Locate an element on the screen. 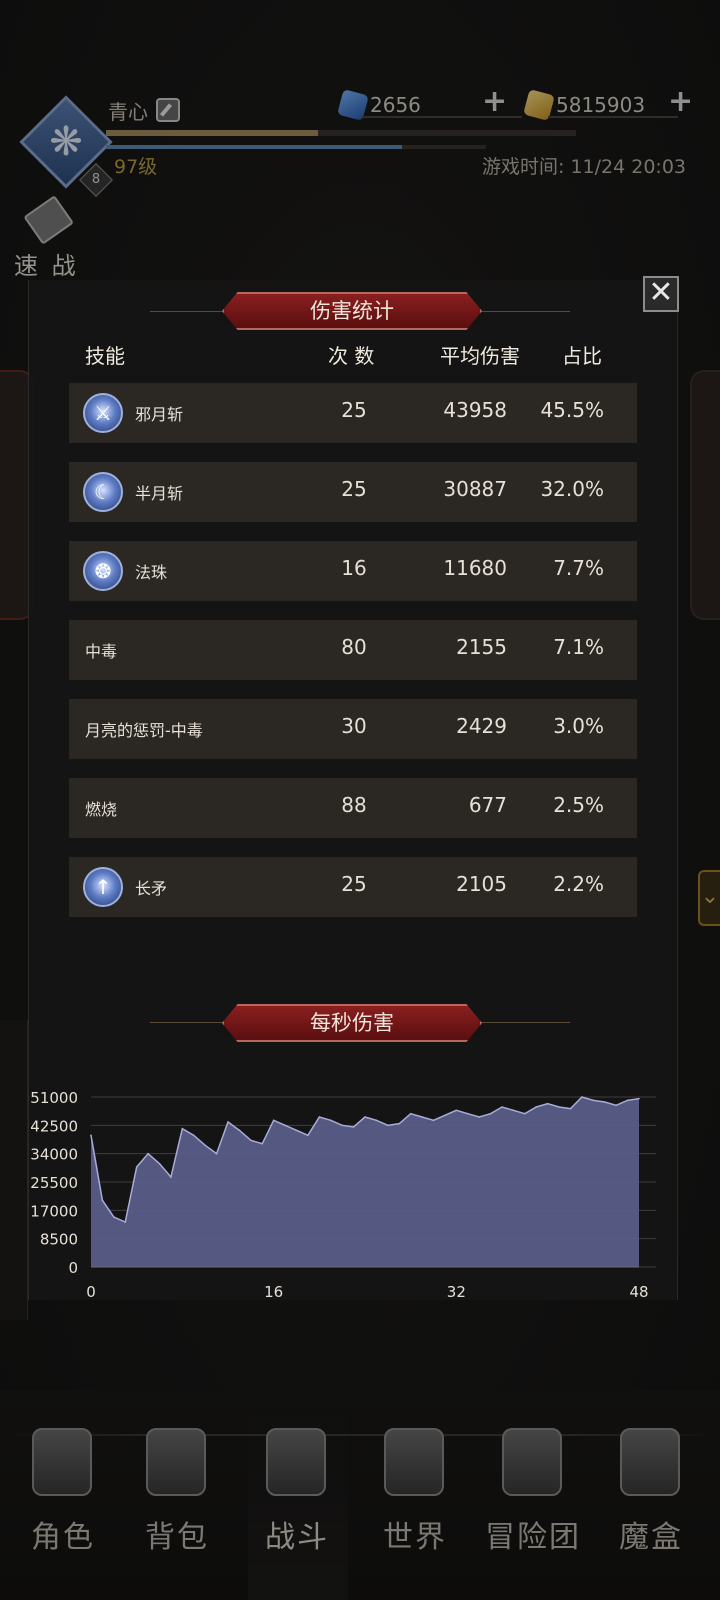  table-row: 月亮的惩罚-中毒 30 2429 3.0% is located at coordinates (353, 729).